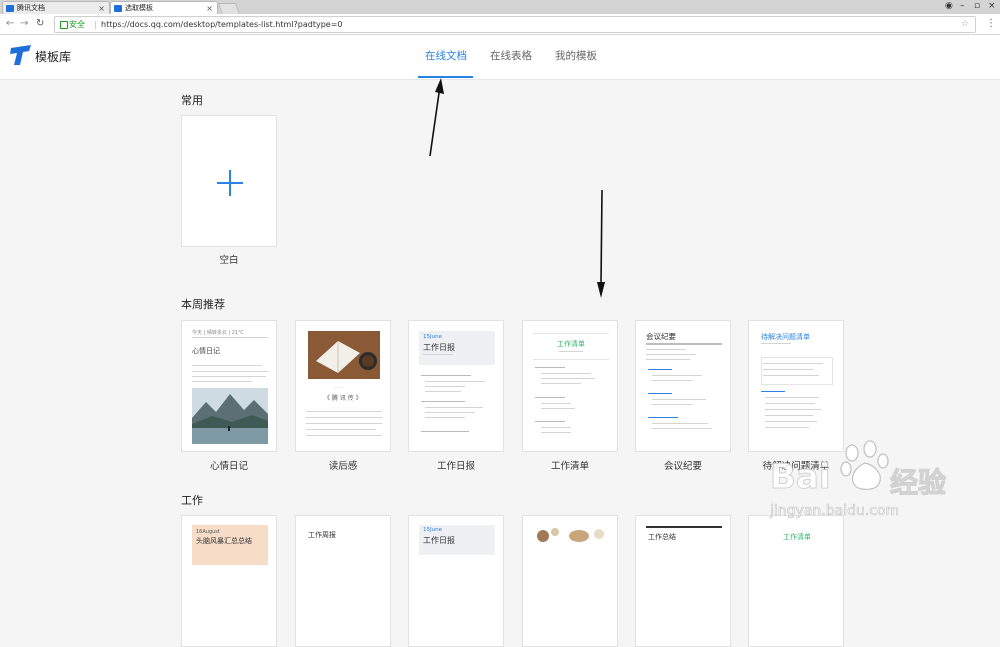  What do you see at coordinates (864, 465) in the screenshot?
I see `baidu-paw-icon` at bounding box center [864, 465].